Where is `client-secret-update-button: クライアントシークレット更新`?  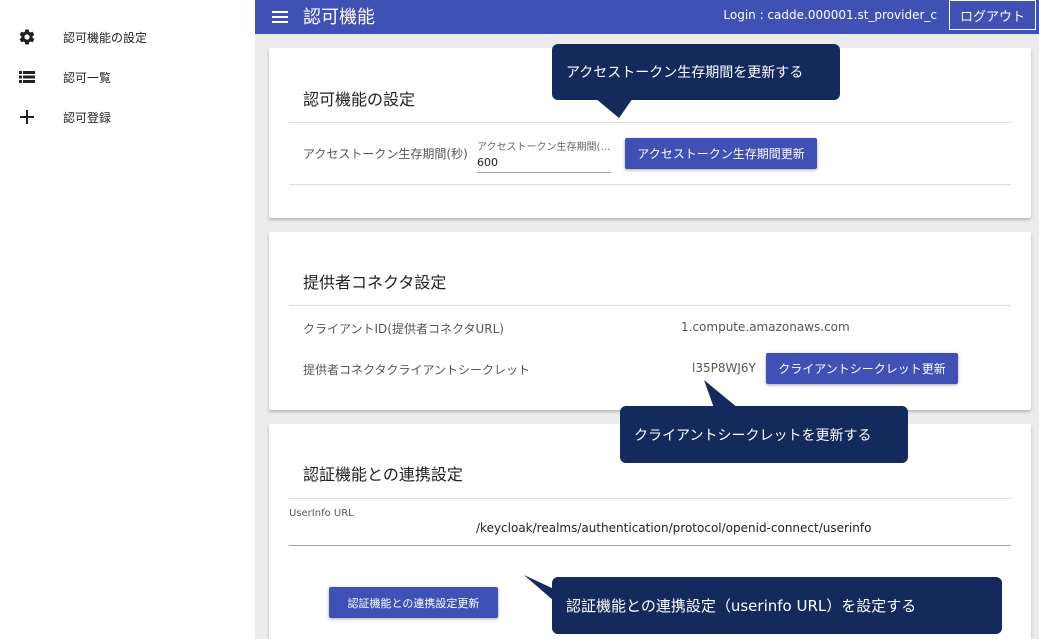
client-secret-update-button: クライアントシークレット更新 is located at coordinates (862, 368).